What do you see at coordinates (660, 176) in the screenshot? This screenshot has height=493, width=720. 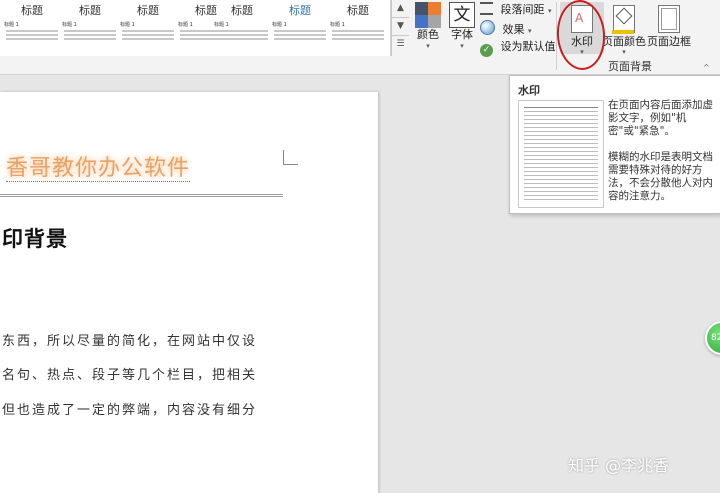 I see `tooltip-description-2: 模糊的水印是表明文档需要特殊对待的好方法，不会分散他人对内容的注意力。` at bounding box center [660, 176].